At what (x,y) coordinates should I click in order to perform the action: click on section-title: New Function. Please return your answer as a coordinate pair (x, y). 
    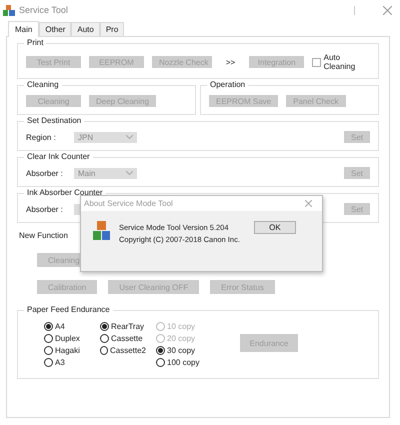
    Looking at the image, I should click on (43, 235).